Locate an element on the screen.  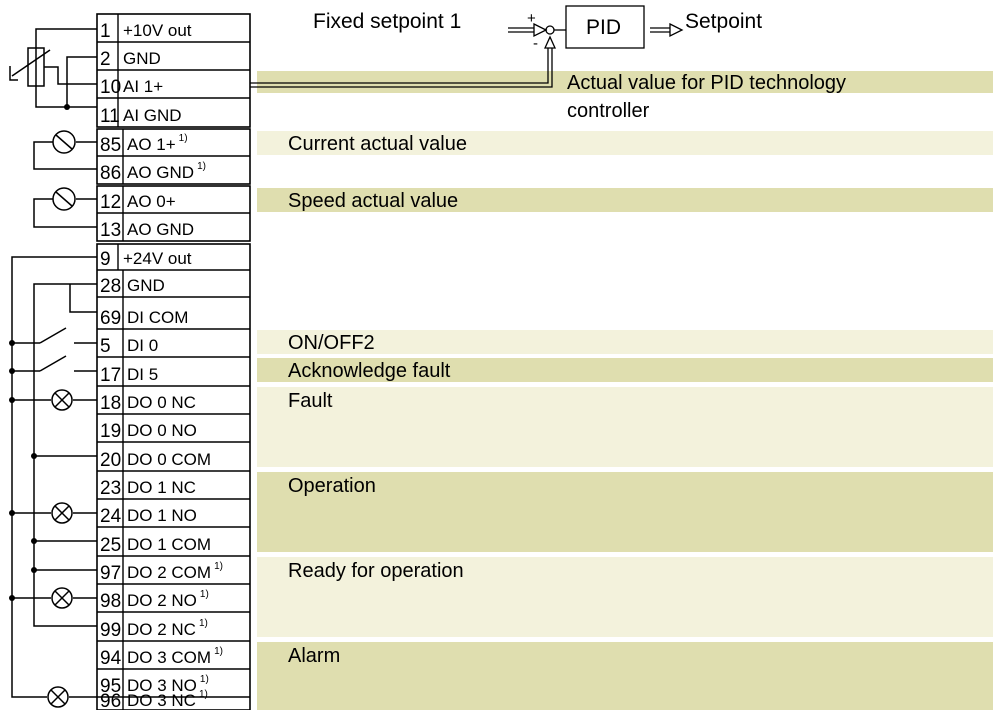
terminal-label: DO 1 NC is located at coordinates (161, 487).